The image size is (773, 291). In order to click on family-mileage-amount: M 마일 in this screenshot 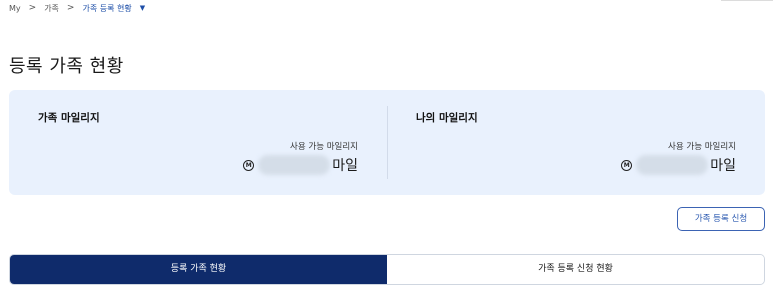, I will do `click(300, 165)`.